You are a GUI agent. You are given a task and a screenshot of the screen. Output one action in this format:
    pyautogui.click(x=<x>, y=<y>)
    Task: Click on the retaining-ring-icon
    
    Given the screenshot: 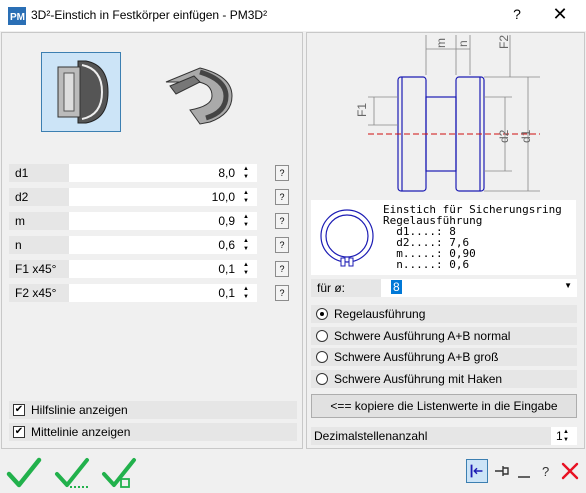 What is the action you would take?
    pyautogui.click(x=347, y=238)
    